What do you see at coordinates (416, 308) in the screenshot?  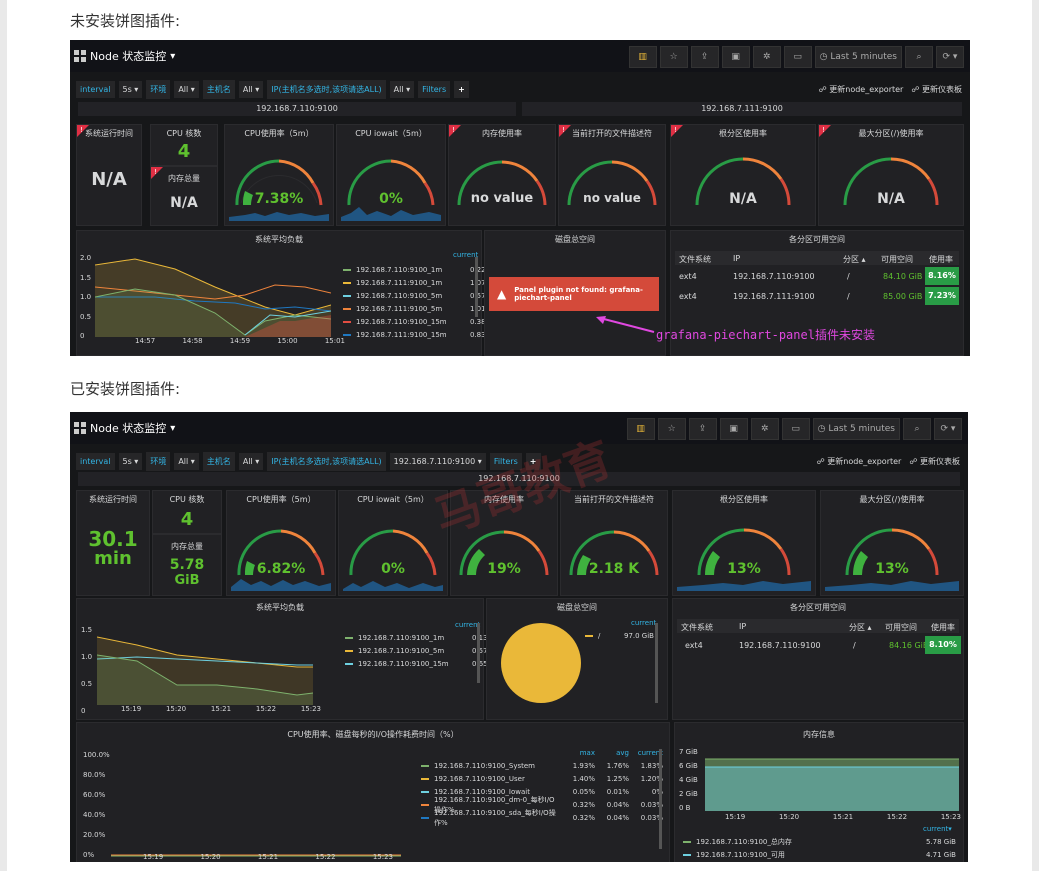 I see `legend-item: 192.168.7.111:9100_5m 1.010` at bounding box center [416, 308].